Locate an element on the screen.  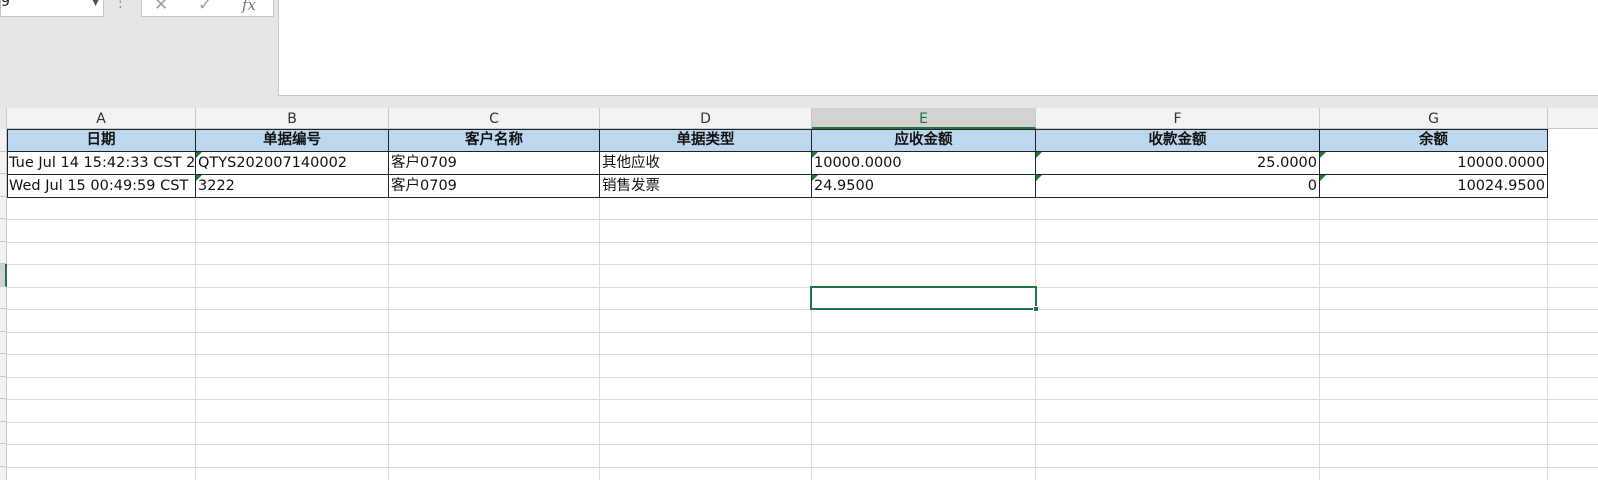
name-box-value: 9 is located at coordinates (5, 5).